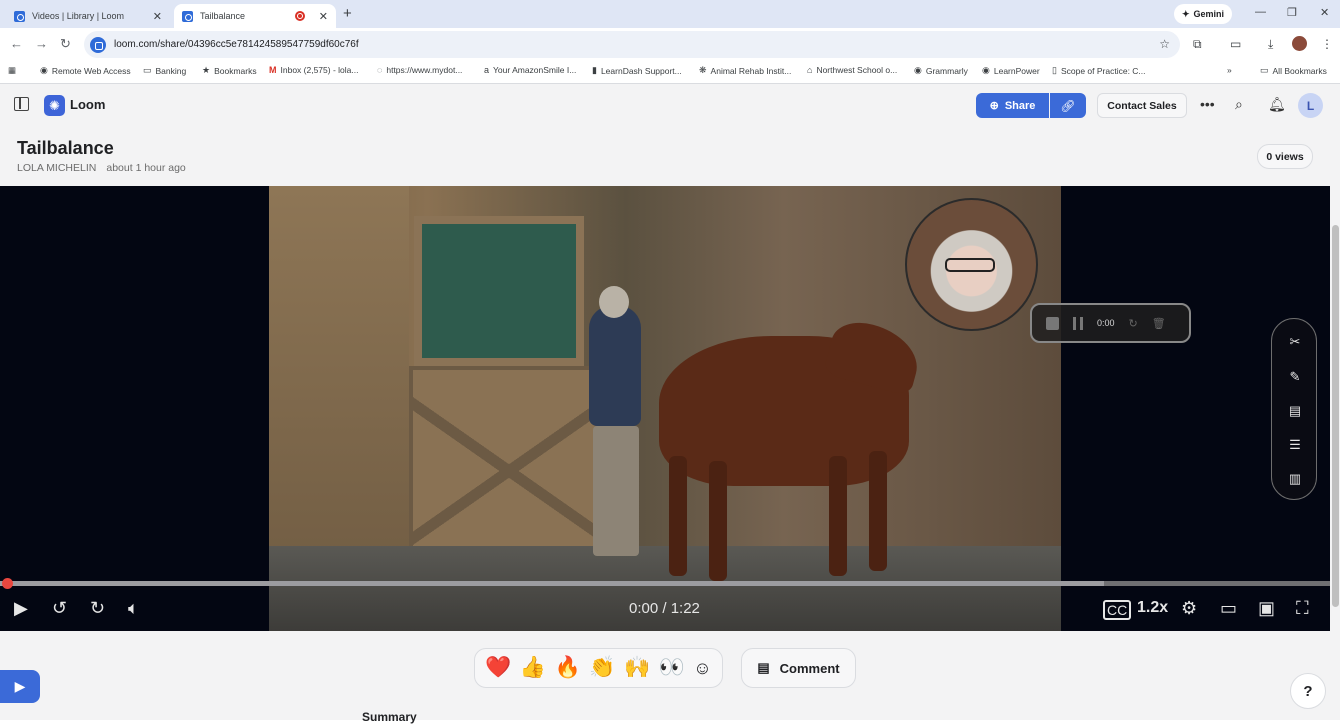 The width and height of the screenshot is (1340, 724). Describe the element at coordinates (229, 70) in the screenshot. I see `bookmark-item: ★ Bookmarks` at that location.